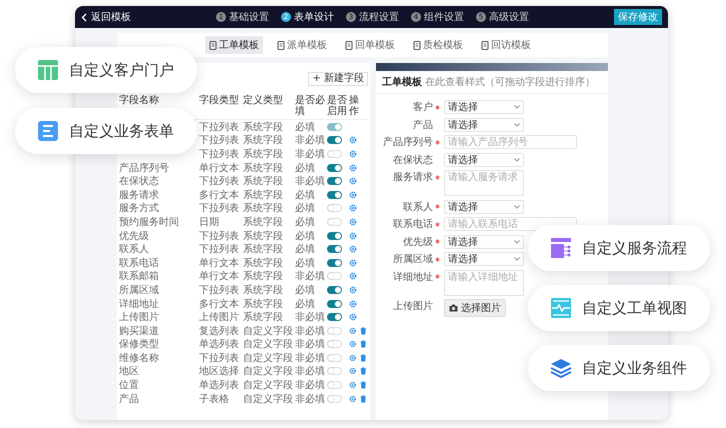  I want to click on table-cell-text: 产品, so click(129, 399).